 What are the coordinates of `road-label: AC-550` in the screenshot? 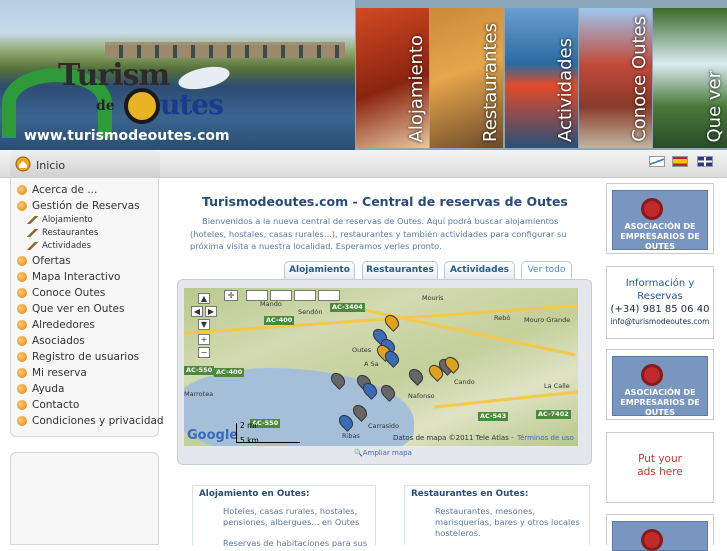 It's located at (199, 370).